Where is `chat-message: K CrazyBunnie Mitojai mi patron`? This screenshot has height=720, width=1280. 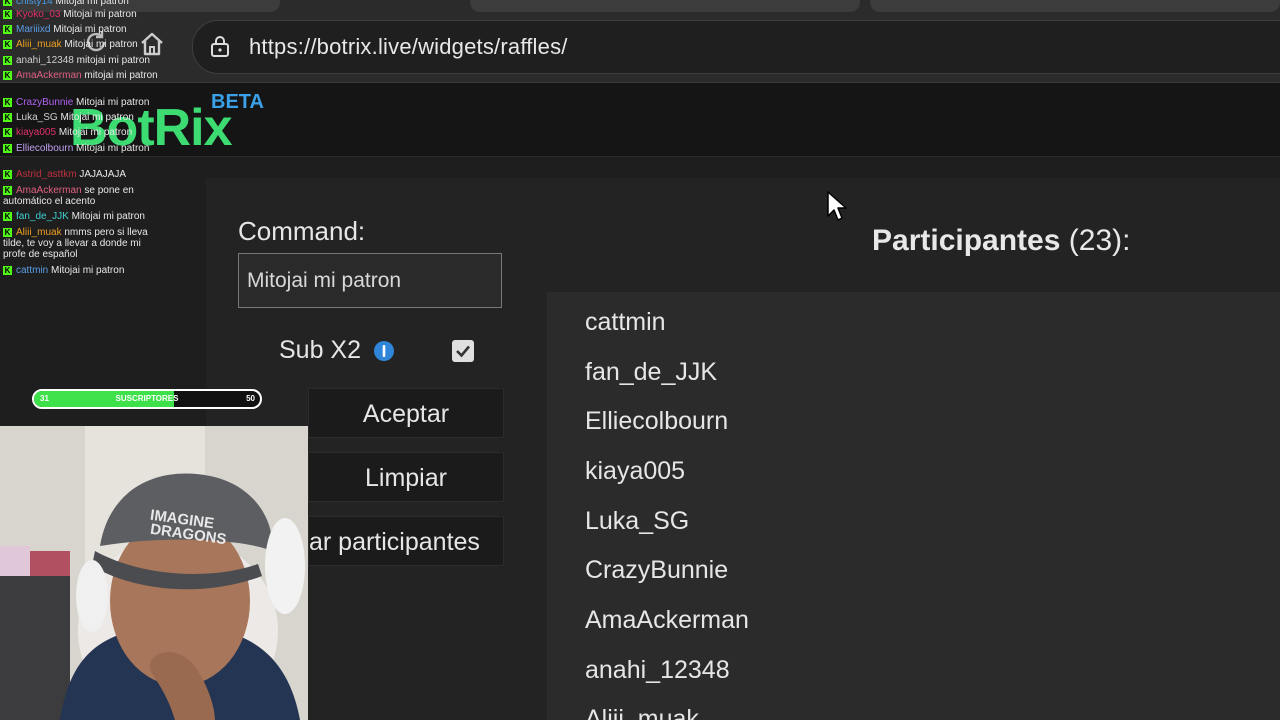
chat-message: K CrazyBunnie Mitojai mi patron is located at coordinates (81, 102).